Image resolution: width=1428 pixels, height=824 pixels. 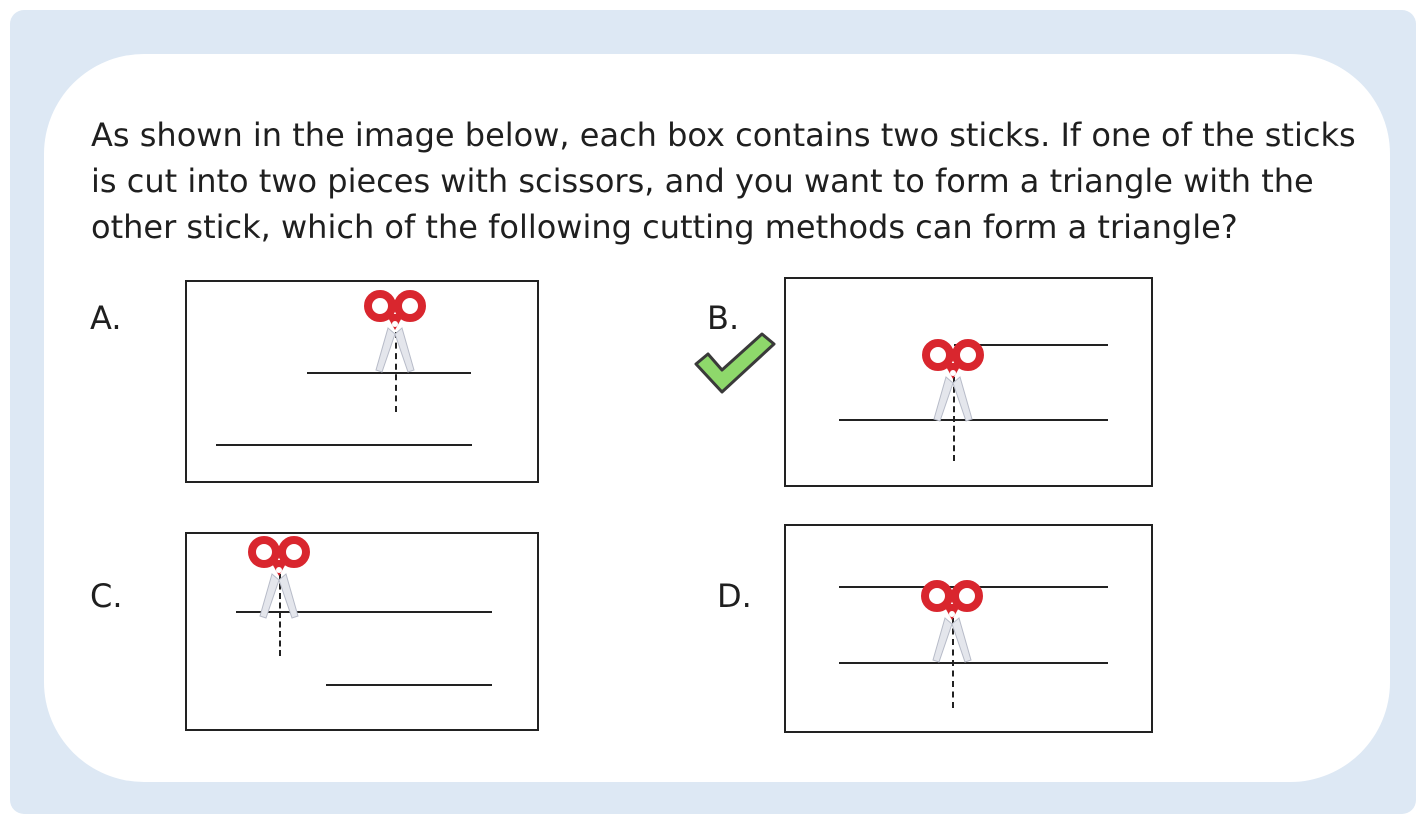 What do you see at coordinates (362, 631) in the screenshot?
I see `option-c-box` at bounding box center [362, 631].